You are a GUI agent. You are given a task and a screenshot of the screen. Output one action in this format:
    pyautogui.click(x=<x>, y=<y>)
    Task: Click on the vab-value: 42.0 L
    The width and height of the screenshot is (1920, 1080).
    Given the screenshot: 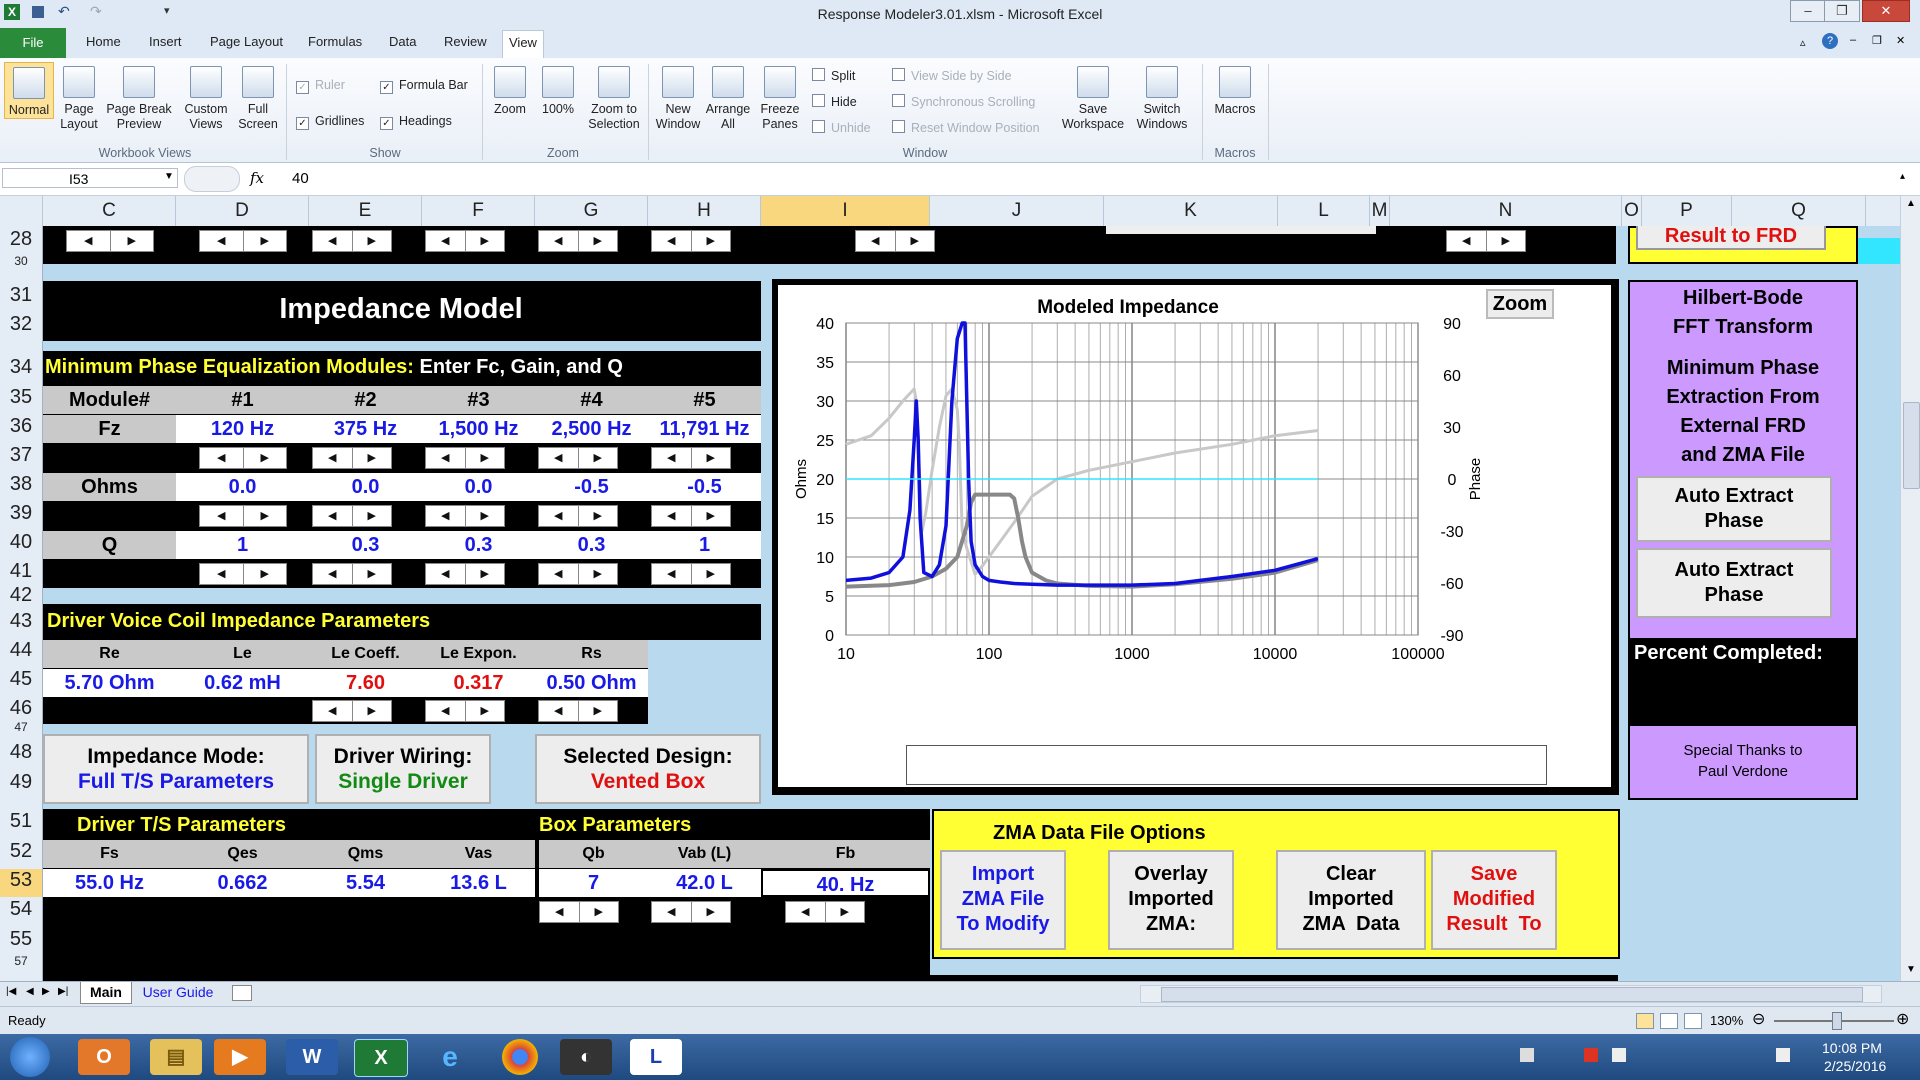 What is the action you would take?
    pyautogui.click(x=704, y=883)
    